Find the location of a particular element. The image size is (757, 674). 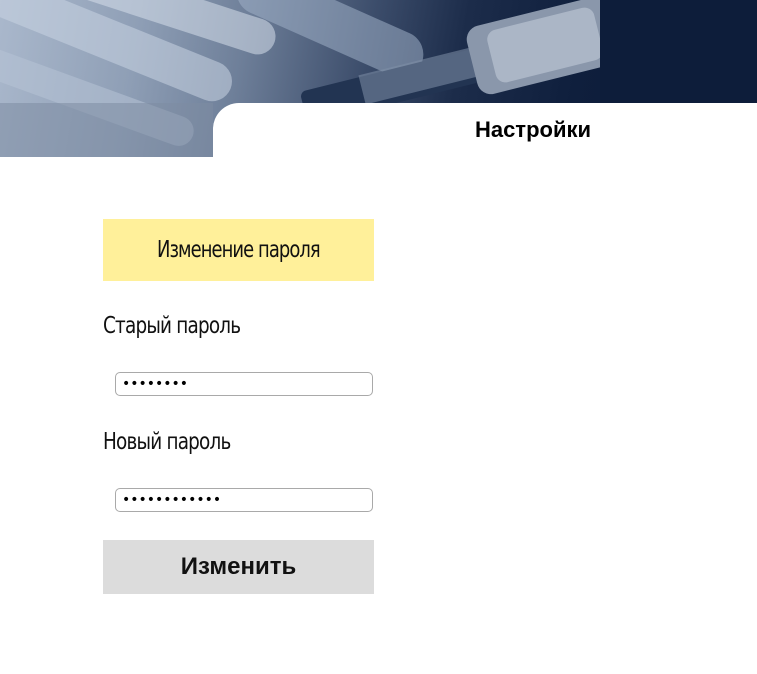

old-password-label: Старый пароль is located at coordinates (172, 326).